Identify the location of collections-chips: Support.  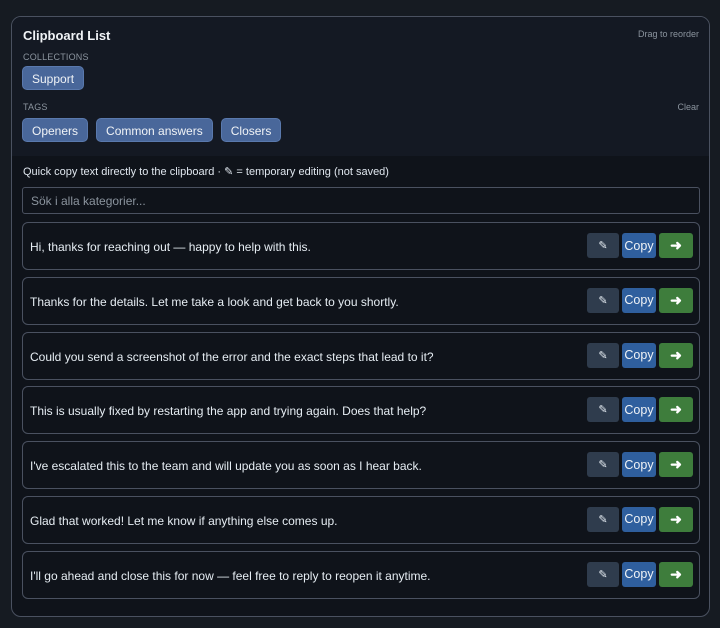
(53, 78).